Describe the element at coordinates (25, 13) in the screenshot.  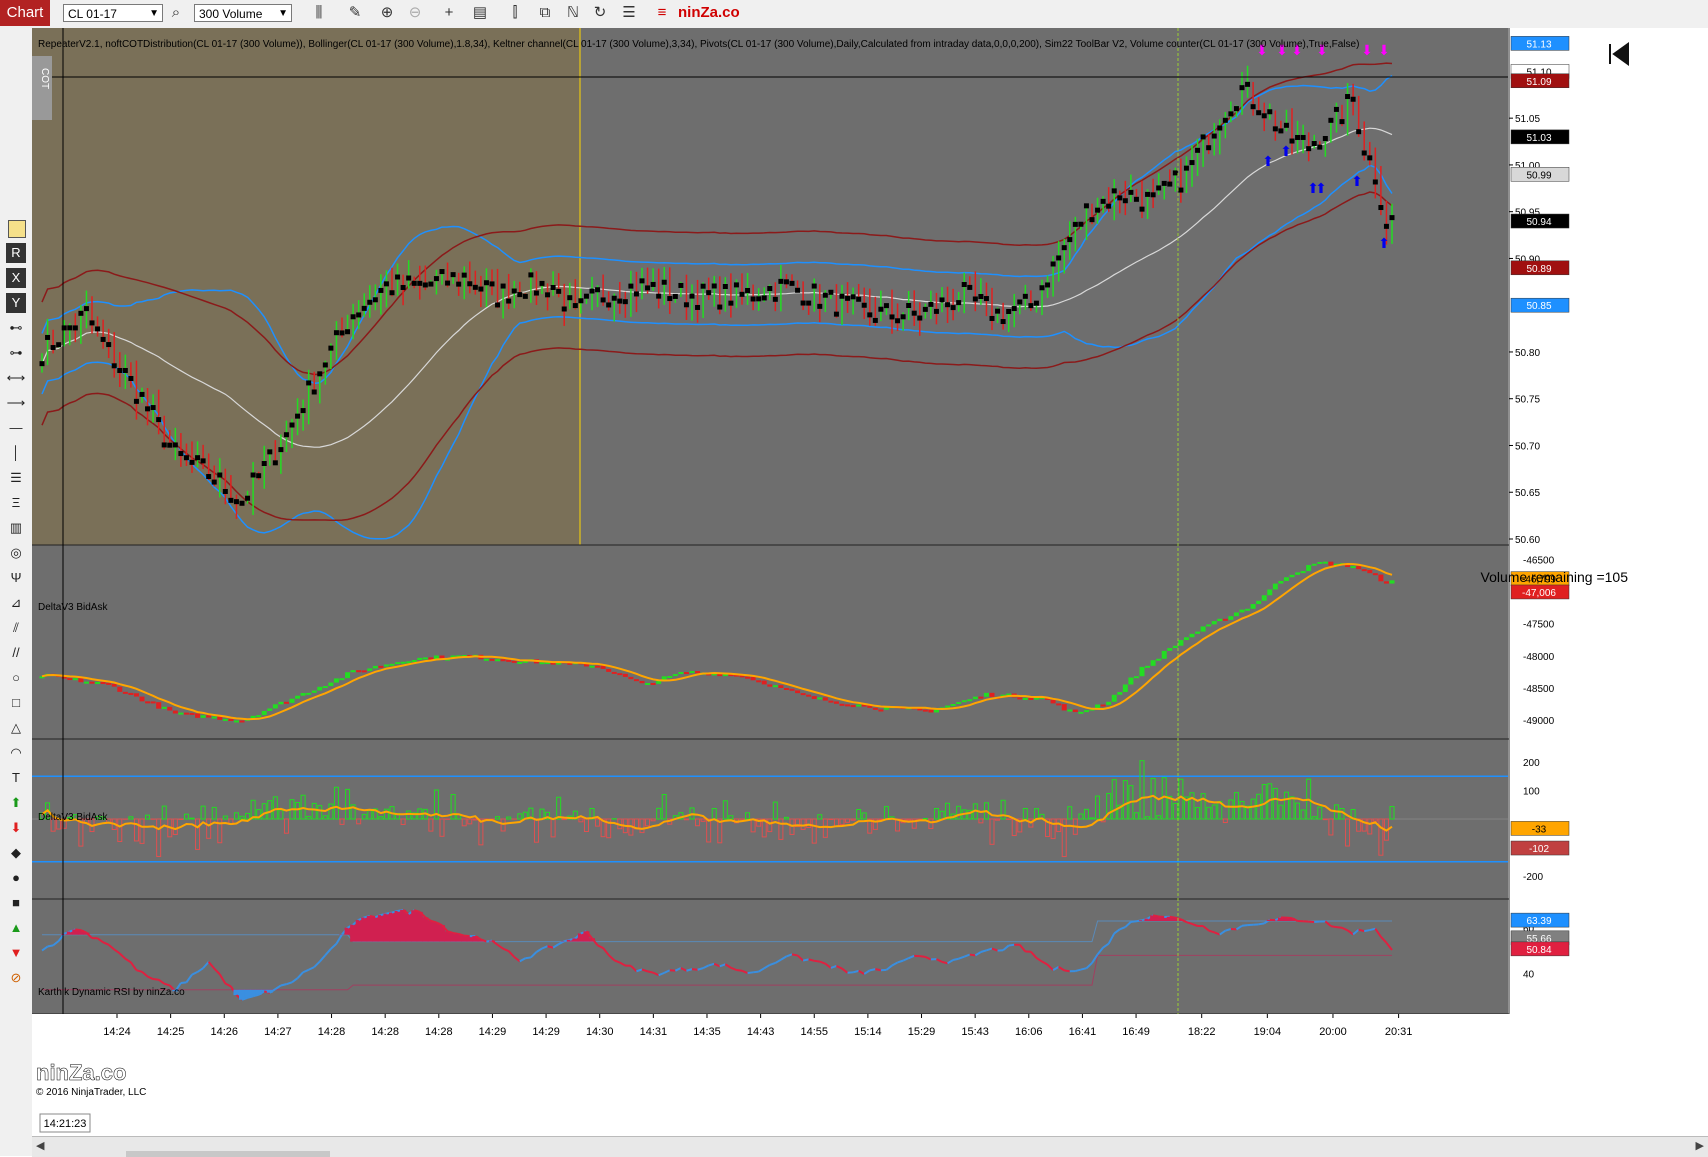
I see `chart-menu-button: Chart` at that location.